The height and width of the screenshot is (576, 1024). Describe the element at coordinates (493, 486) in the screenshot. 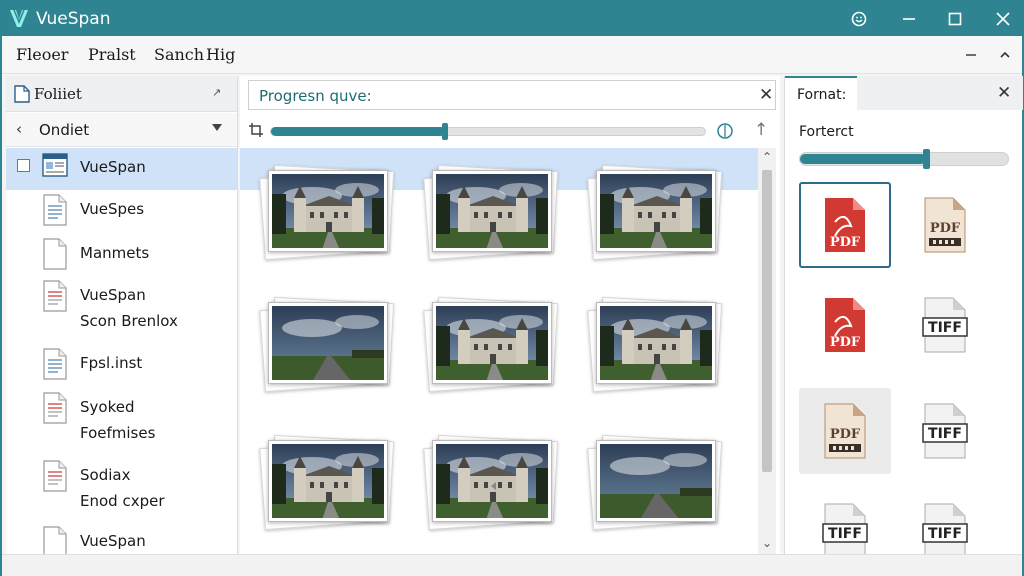

I see `grid-marker-icon` at that location.